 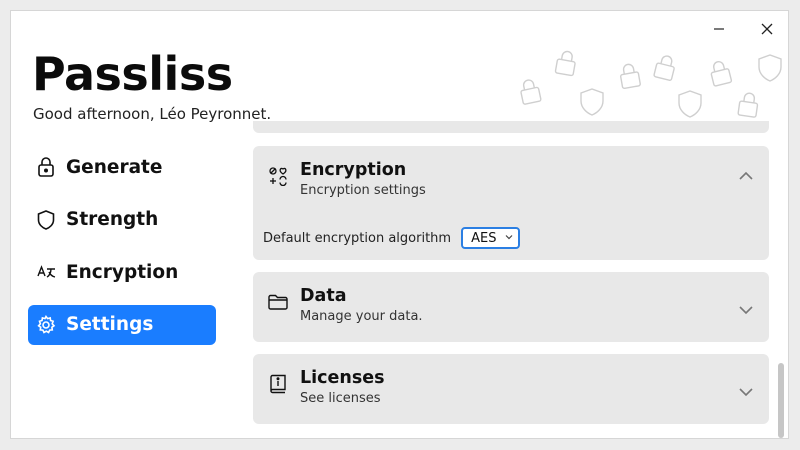 I want to click on close-icon, so click(x=767, y=29).